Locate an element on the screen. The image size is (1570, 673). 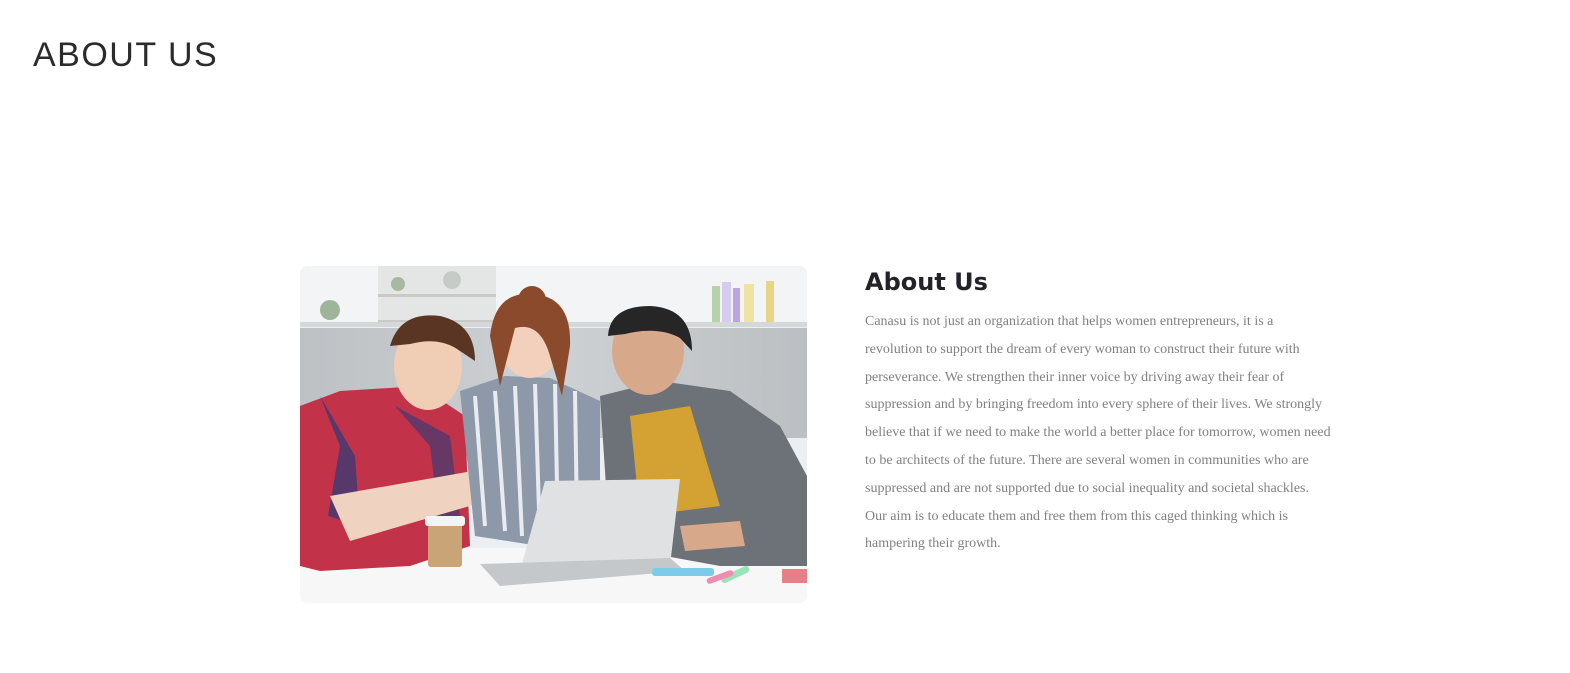
page-title: ABOUT US is located at coordinates (126, 55).